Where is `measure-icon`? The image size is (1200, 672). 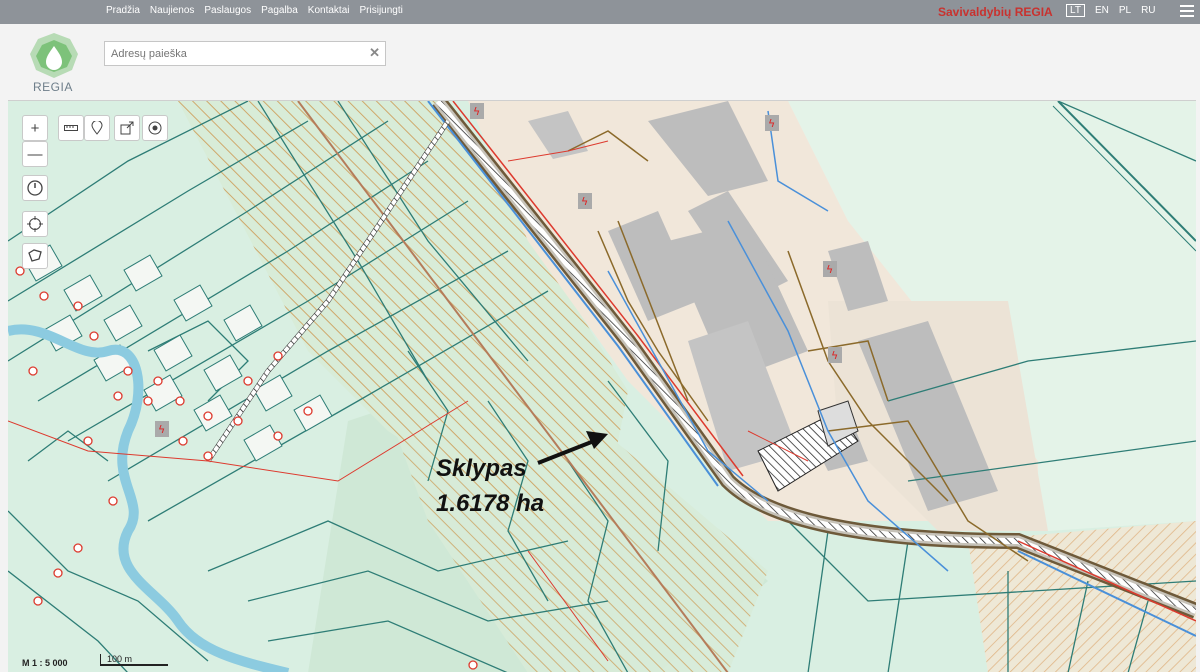
measure-icon is located at coordinates (71, 128).